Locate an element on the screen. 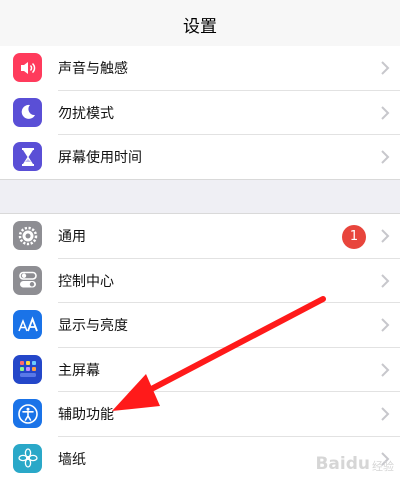  gear-icon is located at coordinates (27, 235).